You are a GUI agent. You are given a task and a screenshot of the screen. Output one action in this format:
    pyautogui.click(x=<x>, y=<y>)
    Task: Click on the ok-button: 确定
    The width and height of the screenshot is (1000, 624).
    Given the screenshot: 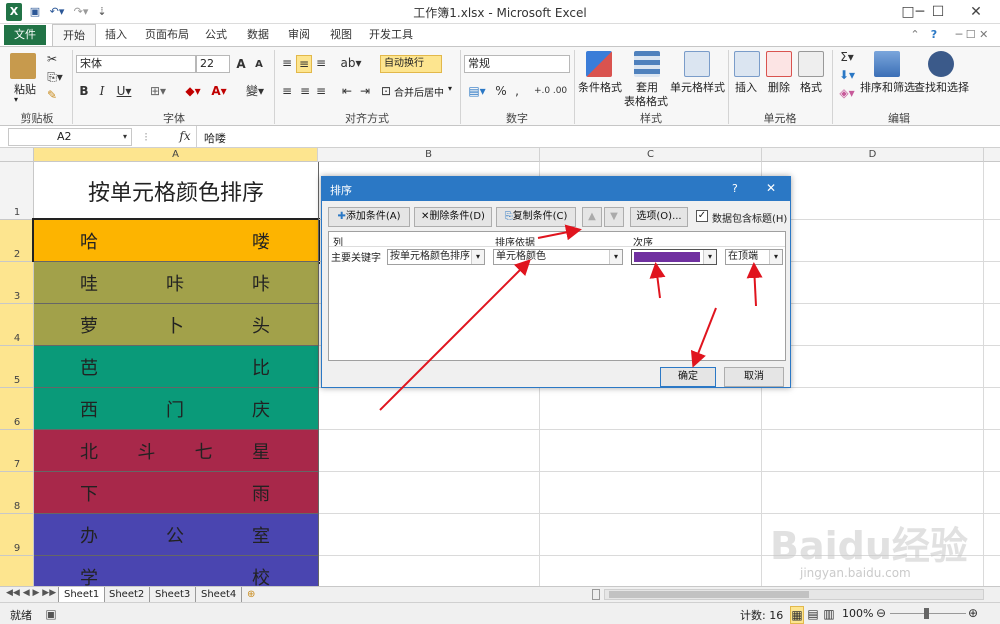 What is the action you would take?
    pyautogui.click(x=688, y=377)
    